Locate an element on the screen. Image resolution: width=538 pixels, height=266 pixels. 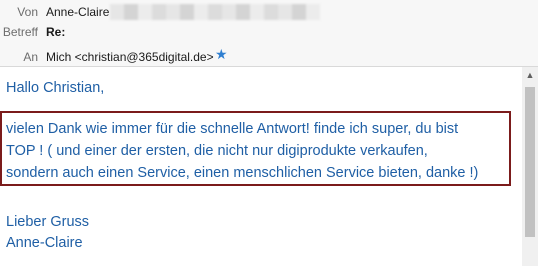
scrollbar-thumb is located at coordinates (530, 162).